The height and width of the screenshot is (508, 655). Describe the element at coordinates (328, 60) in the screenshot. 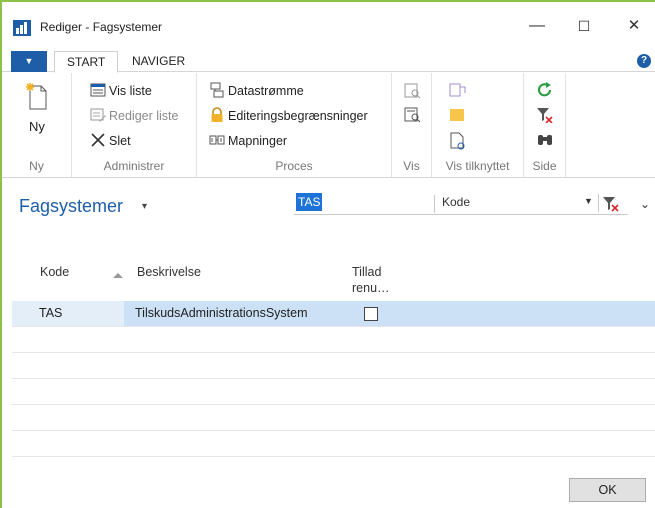

I see `ribbon-tabs: ▼ START NAVIGER ?` at that location.